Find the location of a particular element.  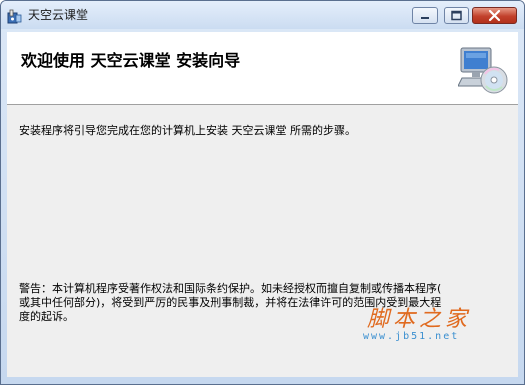

computer-cd-icon is located at coordinates (483, 70).